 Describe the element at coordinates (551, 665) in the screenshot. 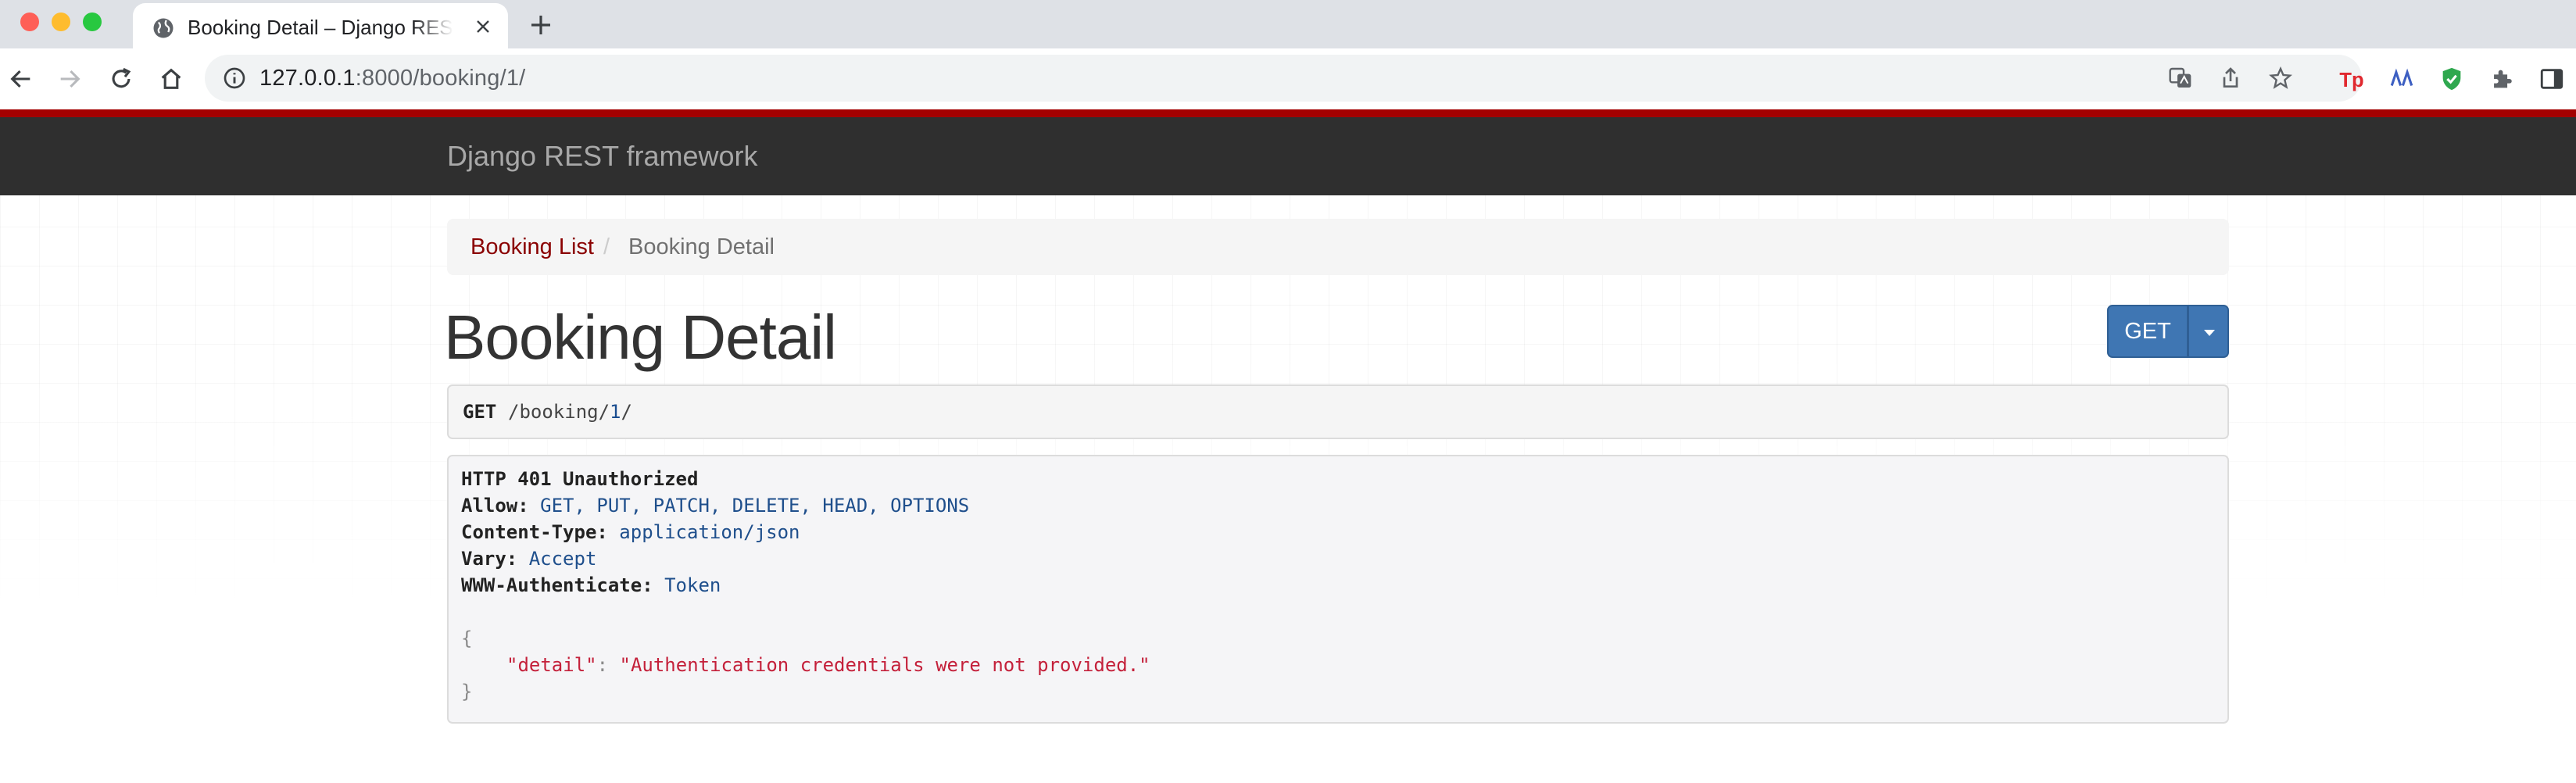

I see `json-key: "detail"` at that location.